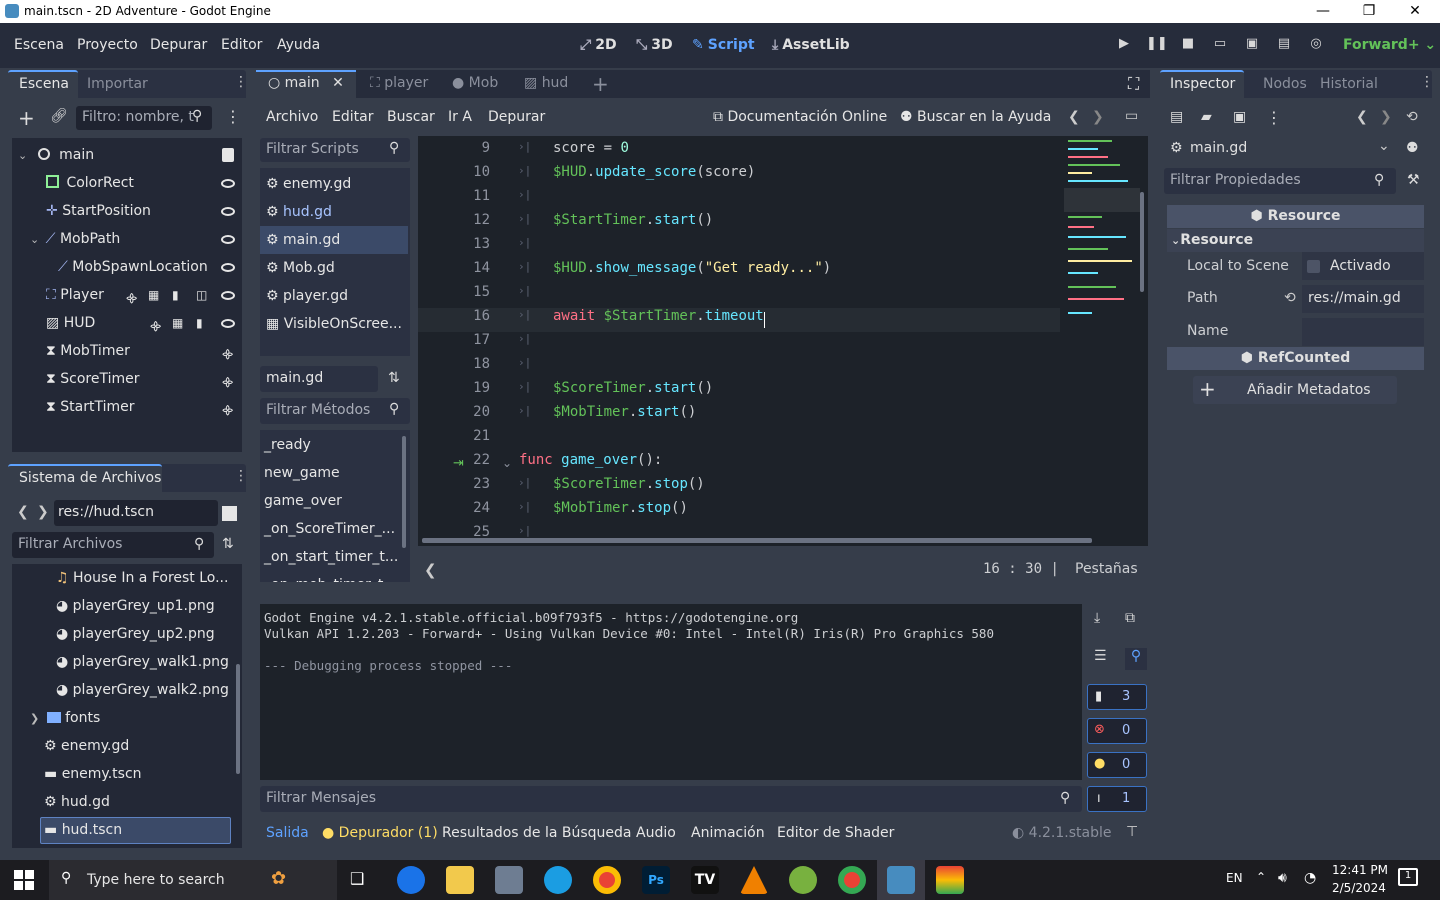  What do you see at coordinates (411, 880) in the screenshot?
I see `app-icon` at bounding box center [411, 880].